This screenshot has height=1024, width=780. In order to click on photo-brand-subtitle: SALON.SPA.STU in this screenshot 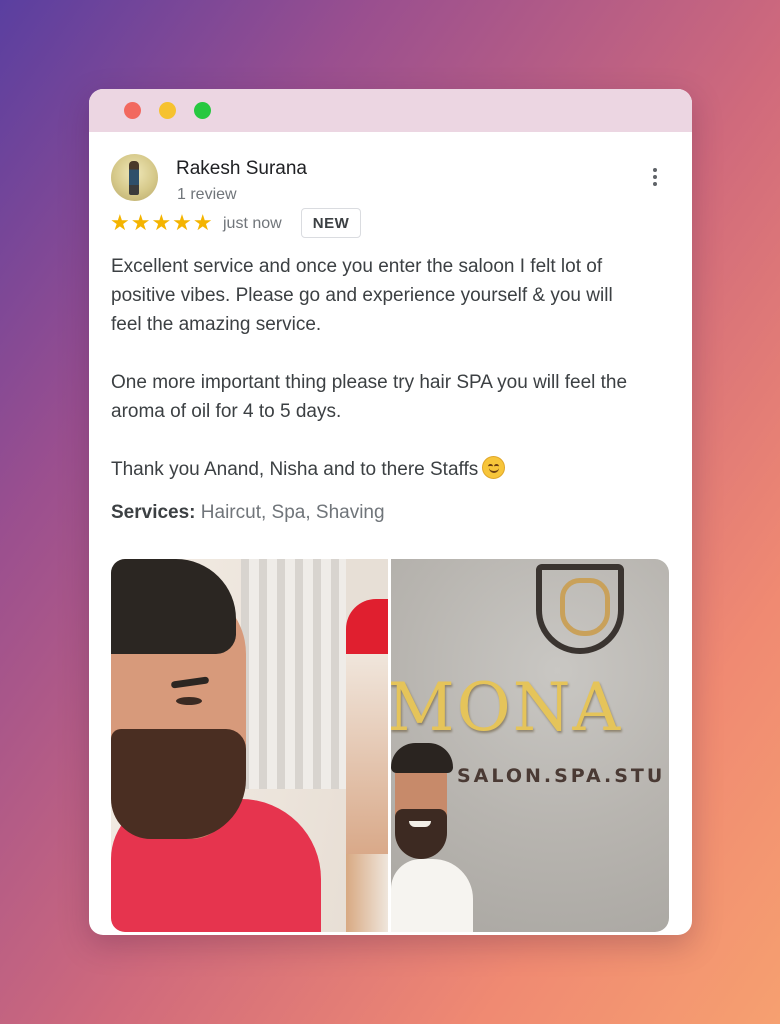, I will do `click(561, 776)`.